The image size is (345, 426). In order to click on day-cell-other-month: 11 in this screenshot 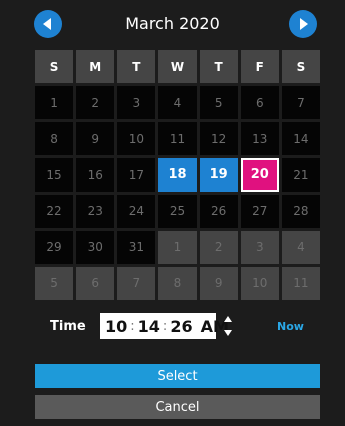, I will do `click(300, 283)`.